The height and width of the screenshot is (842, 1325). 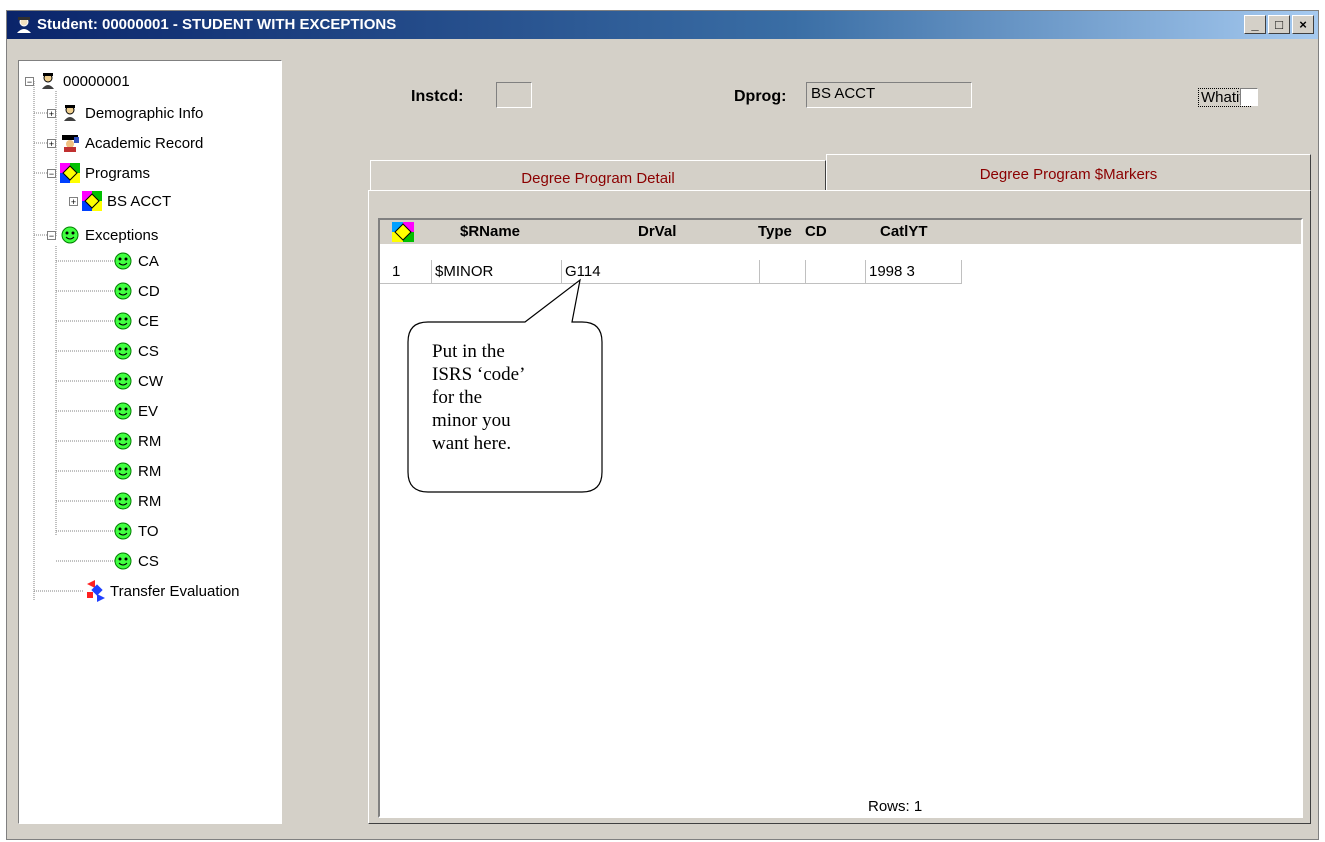 What do you see at coordinates (150, 381) in the screenshot?
I see `tree-label: CW` at bounding box center [150, 381].